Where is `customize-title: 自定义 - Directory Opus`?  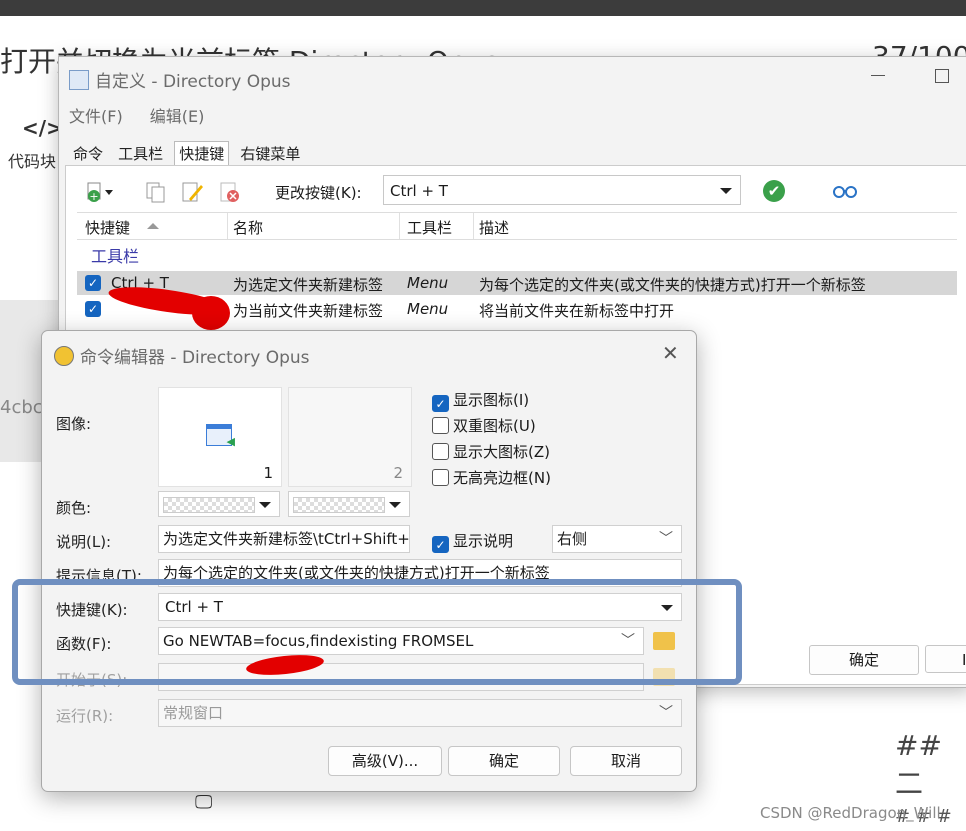
customize-title: 自定义 - Directory Opus is located at coordinates (180, 79).